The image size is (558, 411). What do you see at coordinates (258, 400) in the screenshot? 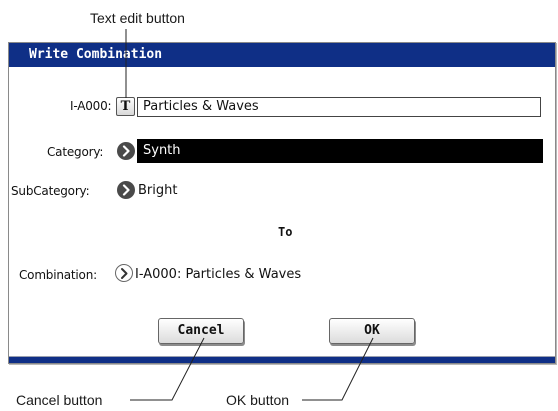
I see `callout-ok-button: OK button` at bounding box center [258, 400].